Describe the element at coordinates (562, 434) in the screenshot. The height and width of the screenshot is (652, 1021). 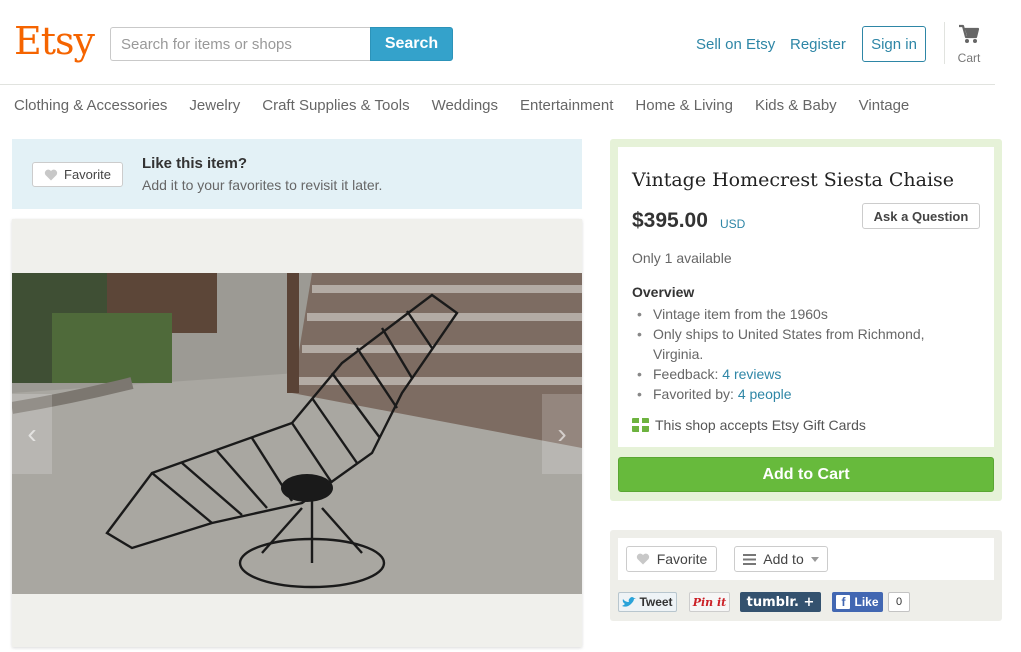
I see `gallery-next-arrow: ›` at that location.